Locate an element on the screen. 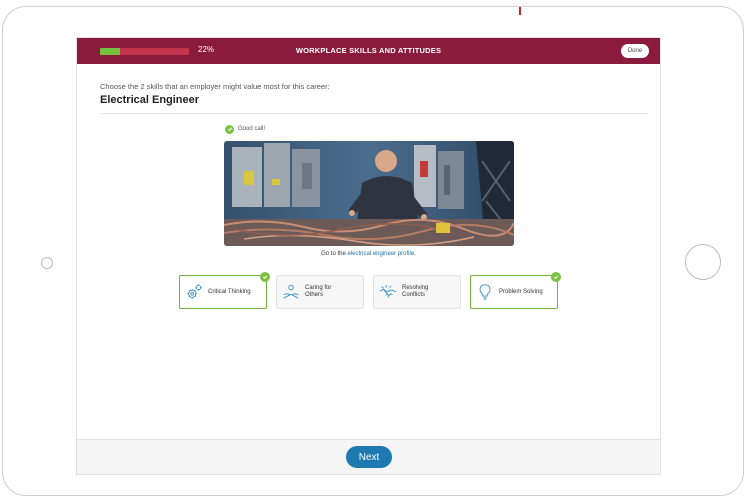  header-bar: 22% WORKPLACE SKILLS AND ATTITUDES Done is located at coordinates (368, 51).